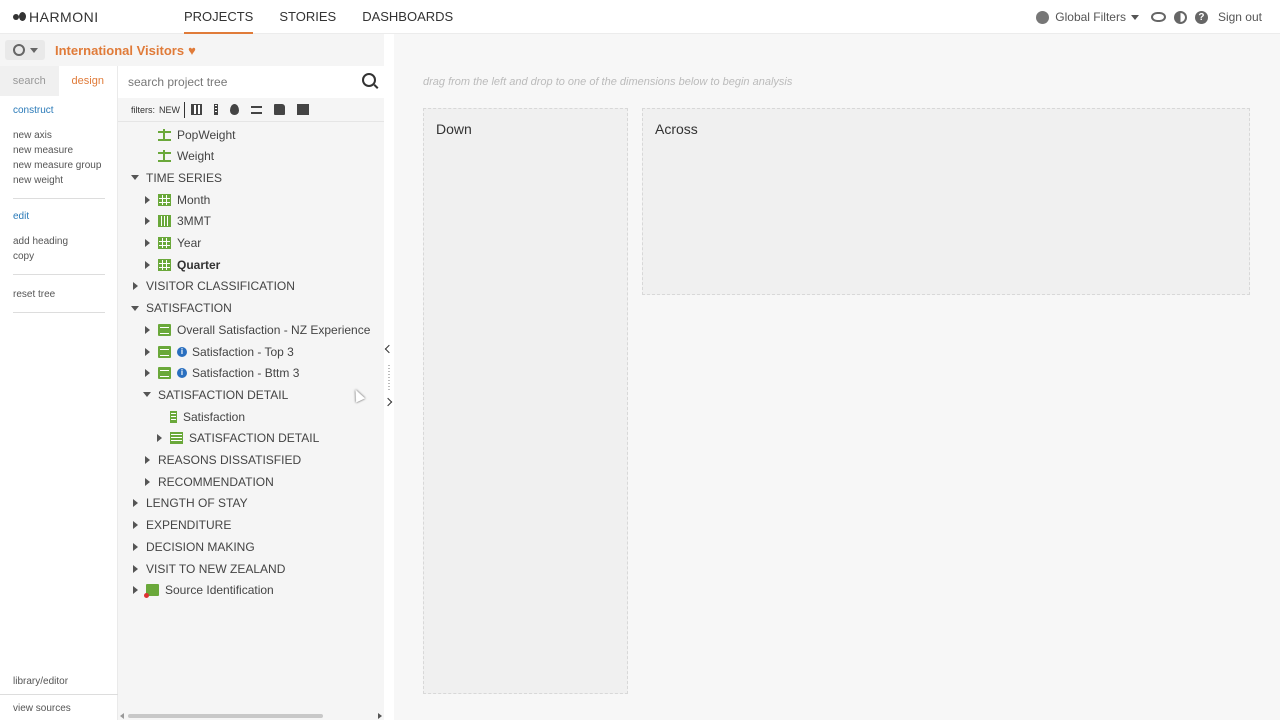 This screenshot has width=1280, height=720. Describe the element at coordinates (1201, 17) in the screenshot. I see `help-icon: ?` at that location.